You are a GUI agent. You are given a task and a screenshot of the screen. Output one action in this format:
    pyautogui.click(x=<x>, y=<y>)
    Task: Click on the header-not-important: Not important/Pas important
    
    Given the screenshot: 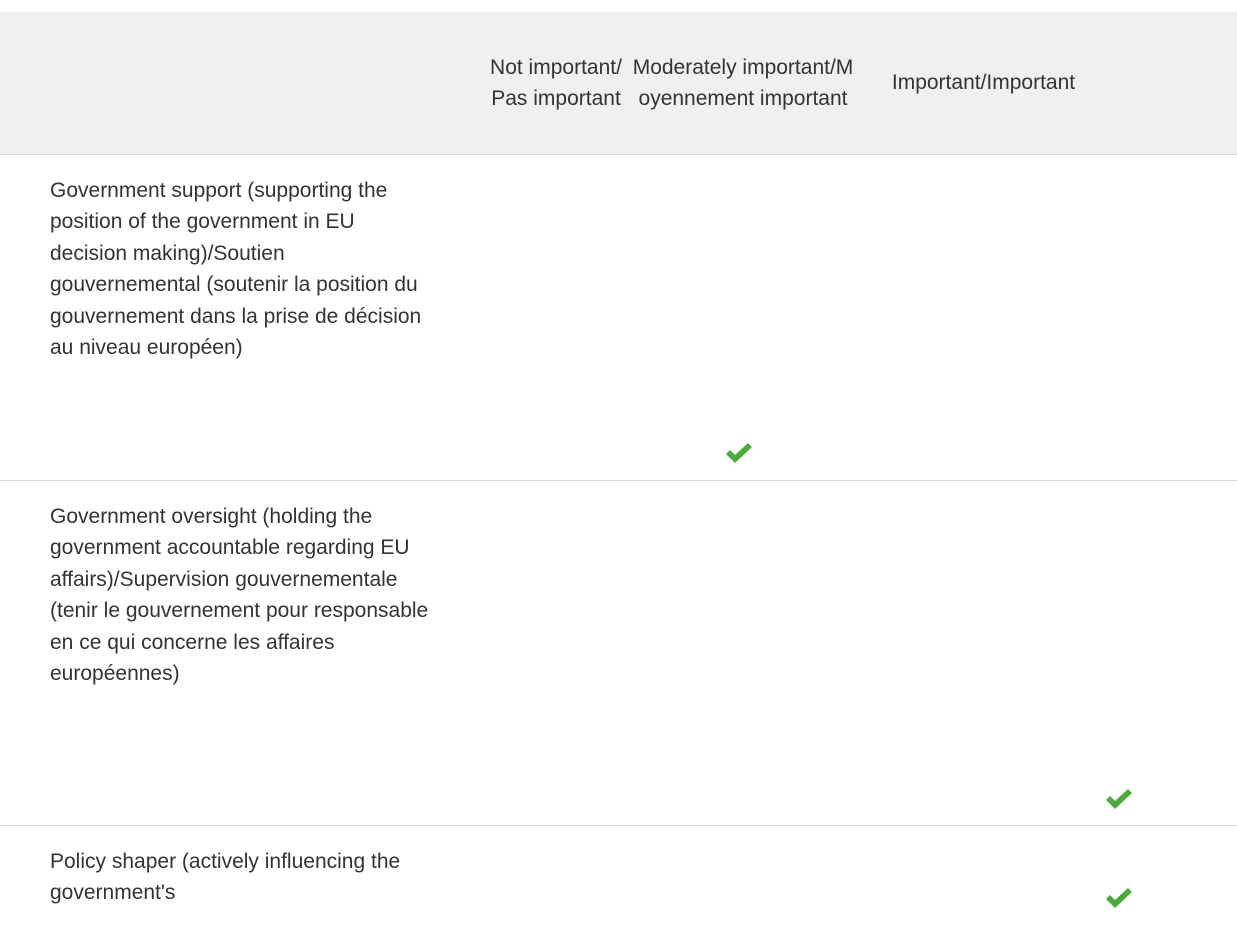 What is the action you would take?
    pyautogui.click(x=555, y=83)
    